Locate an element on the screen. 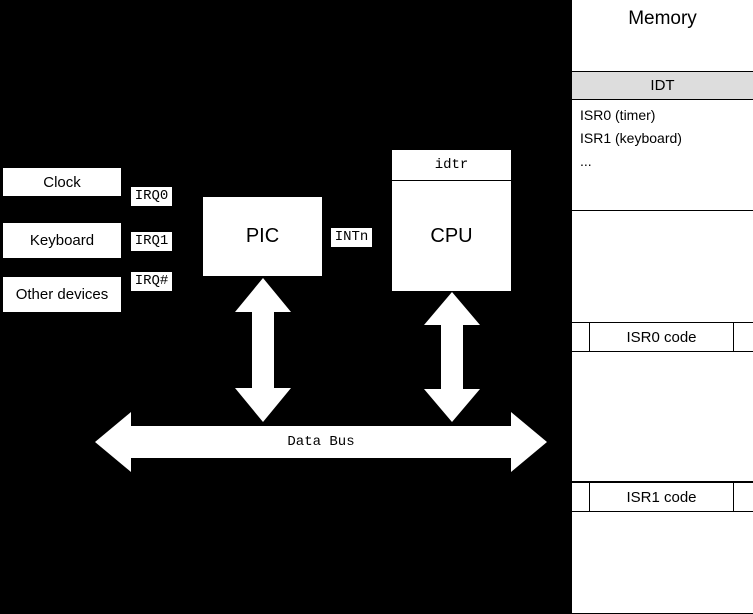 This screenshot has height=614, width=753. cpu-body: CPU is located at coordinates (451, 236).